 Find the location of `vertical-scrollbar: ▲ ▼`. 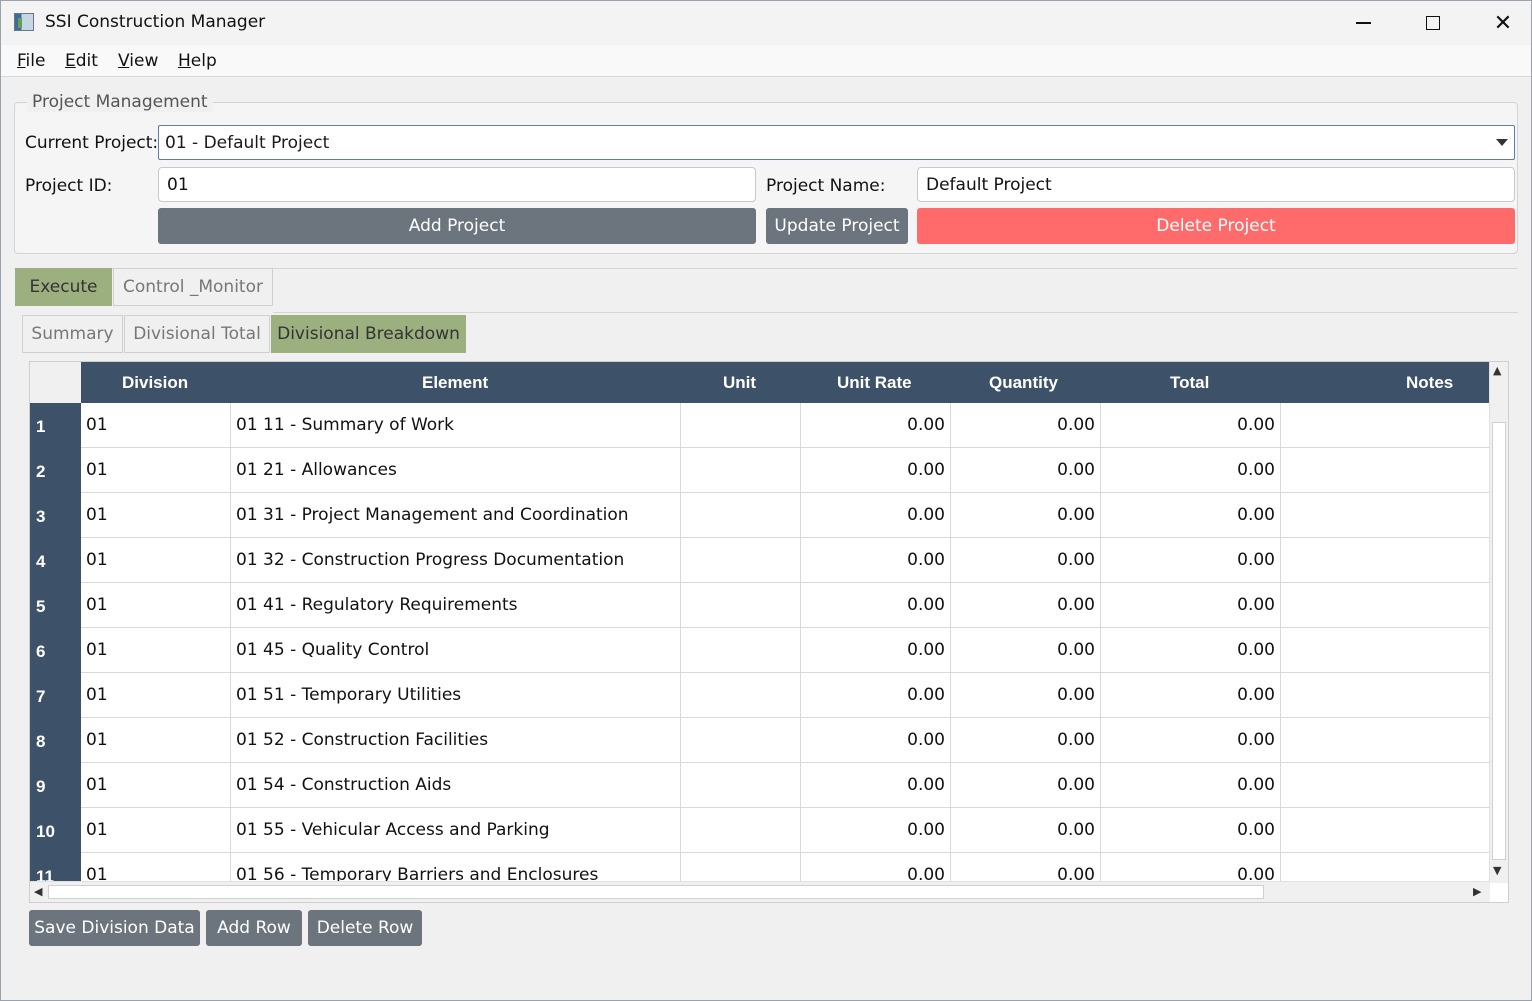

vertical-scrollbar: ▲ ▼ is located at coordinates (1498, 622).